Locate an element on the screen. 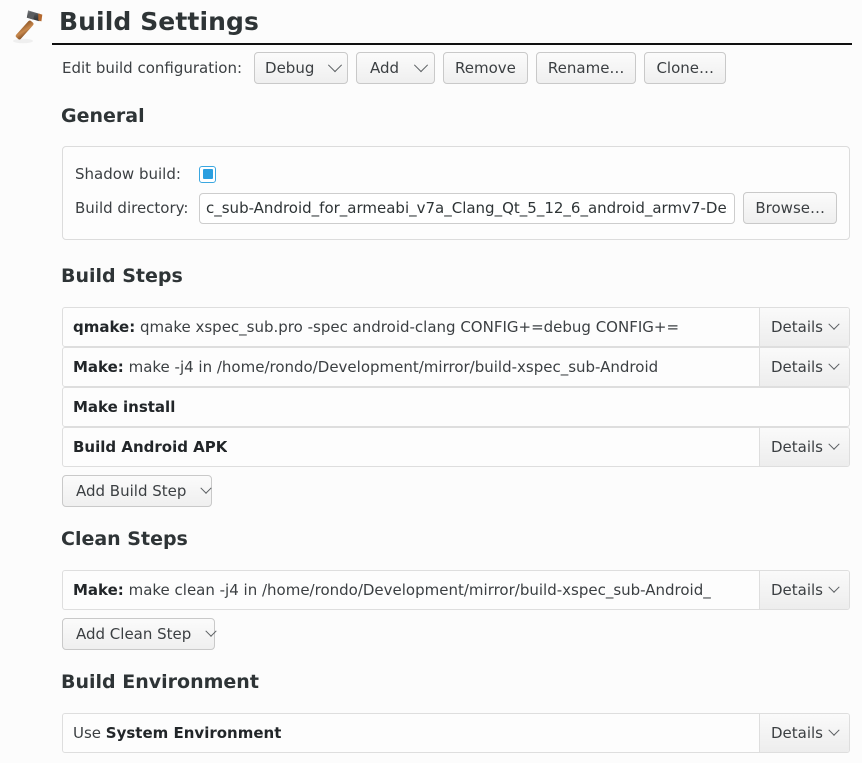 The image size is (862, 763). build-step-row: Make install is located at coordinates (456, 407).